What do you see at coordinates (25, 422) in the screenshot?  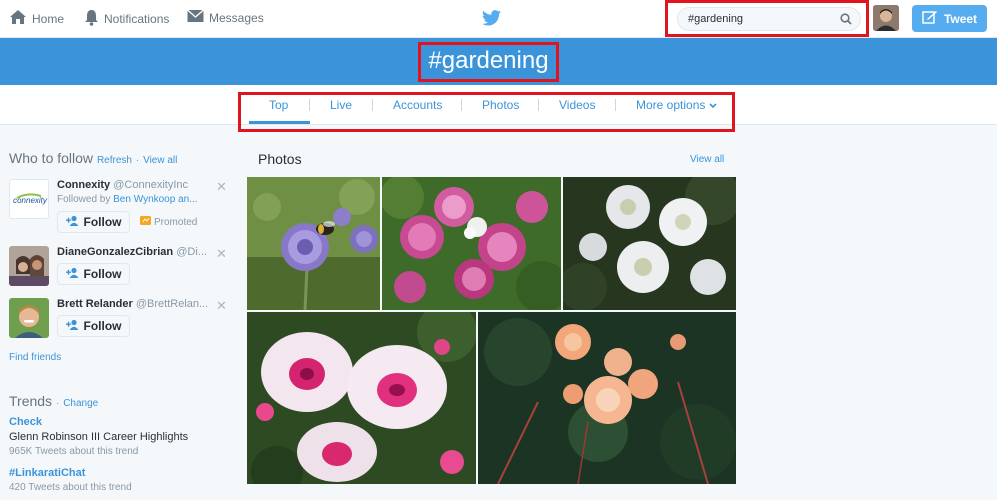 I see `trend-link: Check` at bounding box center [25, 422].